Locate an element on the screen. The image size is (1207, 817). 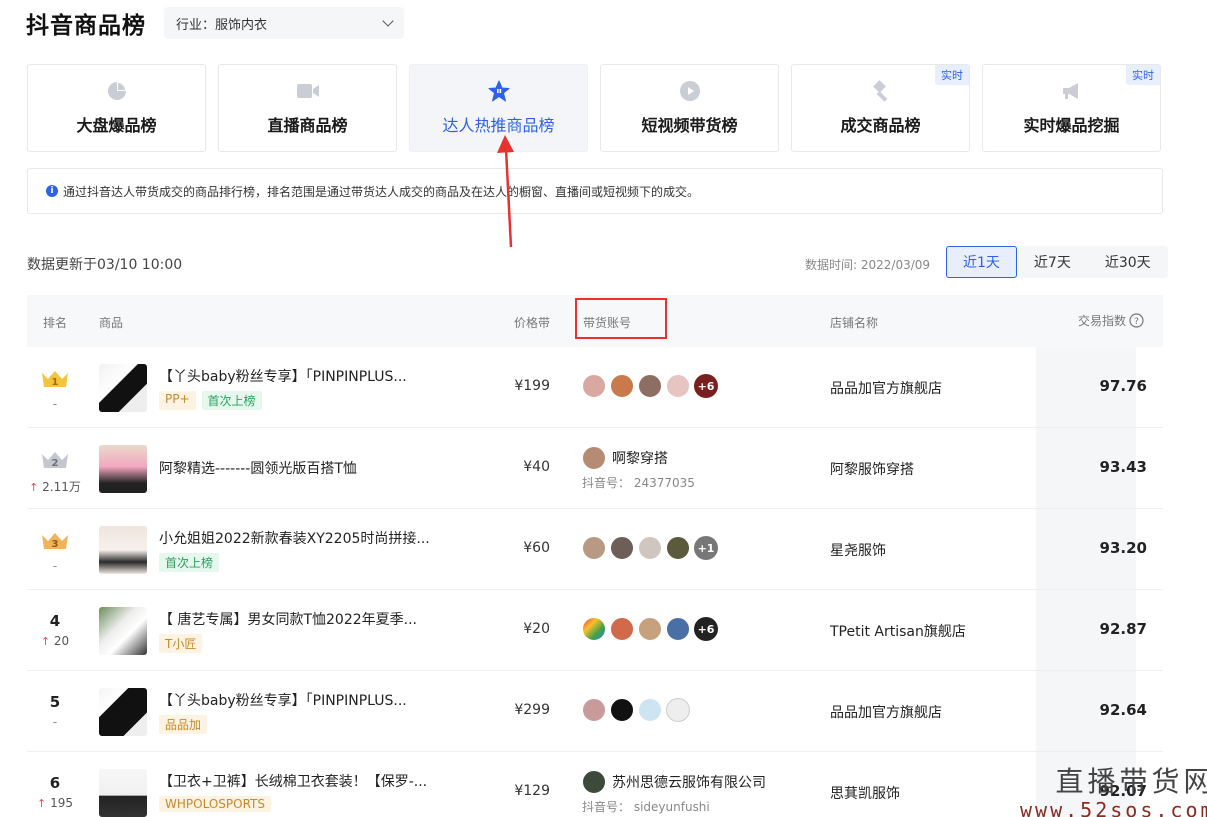
card-realtime-mining: 实时 实时爆品挖掘 is located at coordinates (1071, 108).